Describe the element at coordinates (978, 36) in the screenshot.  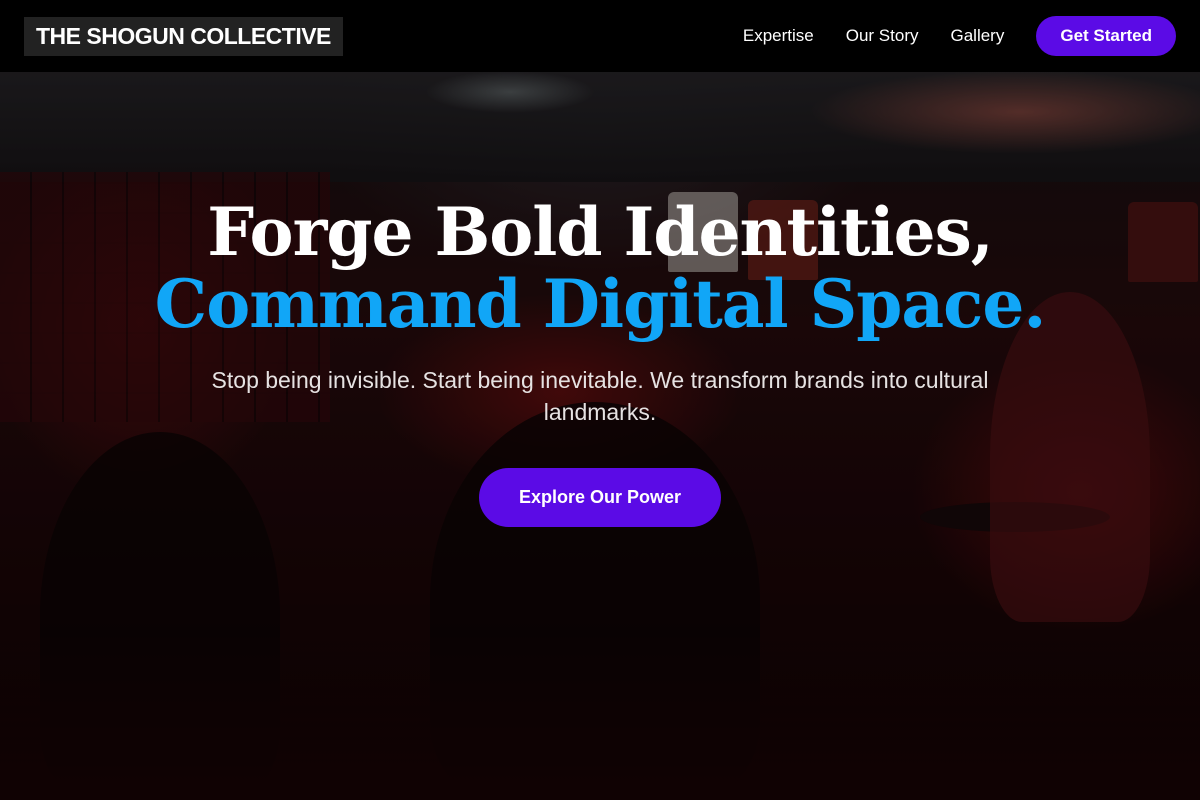
I see `nav-link-gallery: Gallery` at that location.